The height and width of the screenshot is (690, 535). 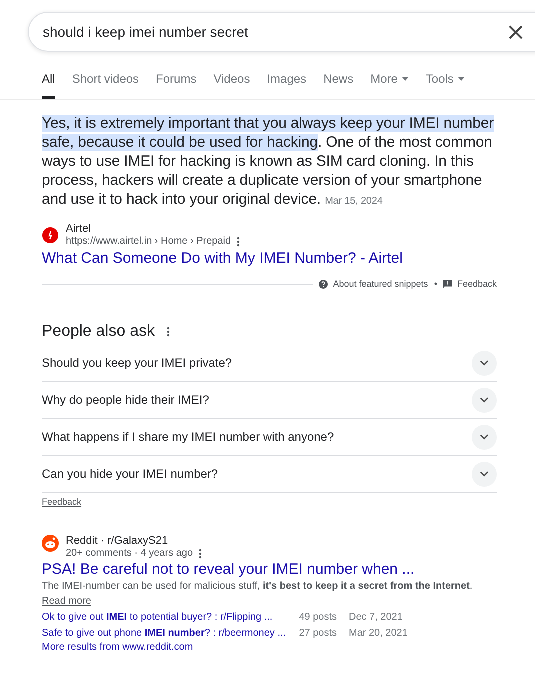 What do you see at coordinates (269, 437) in the screenshot?
I see `question-row: What happens if I share my IMEI number with anyone?` at bounding box center [269, 437].